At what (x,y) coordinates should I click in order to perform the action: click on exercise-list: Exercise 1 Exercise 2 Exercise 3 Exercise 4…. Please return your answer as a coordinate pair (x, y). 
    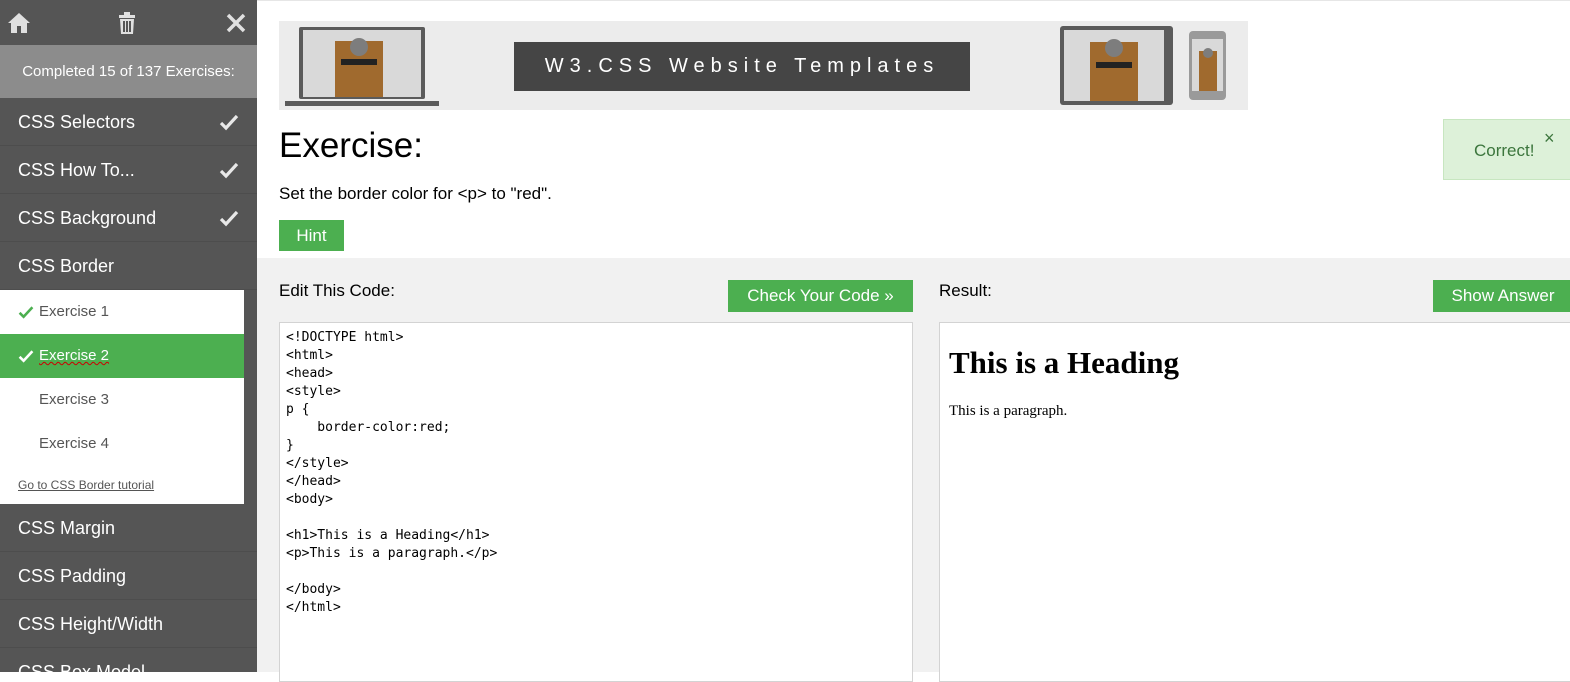
    Looking at the image, I should click on (122, 397).